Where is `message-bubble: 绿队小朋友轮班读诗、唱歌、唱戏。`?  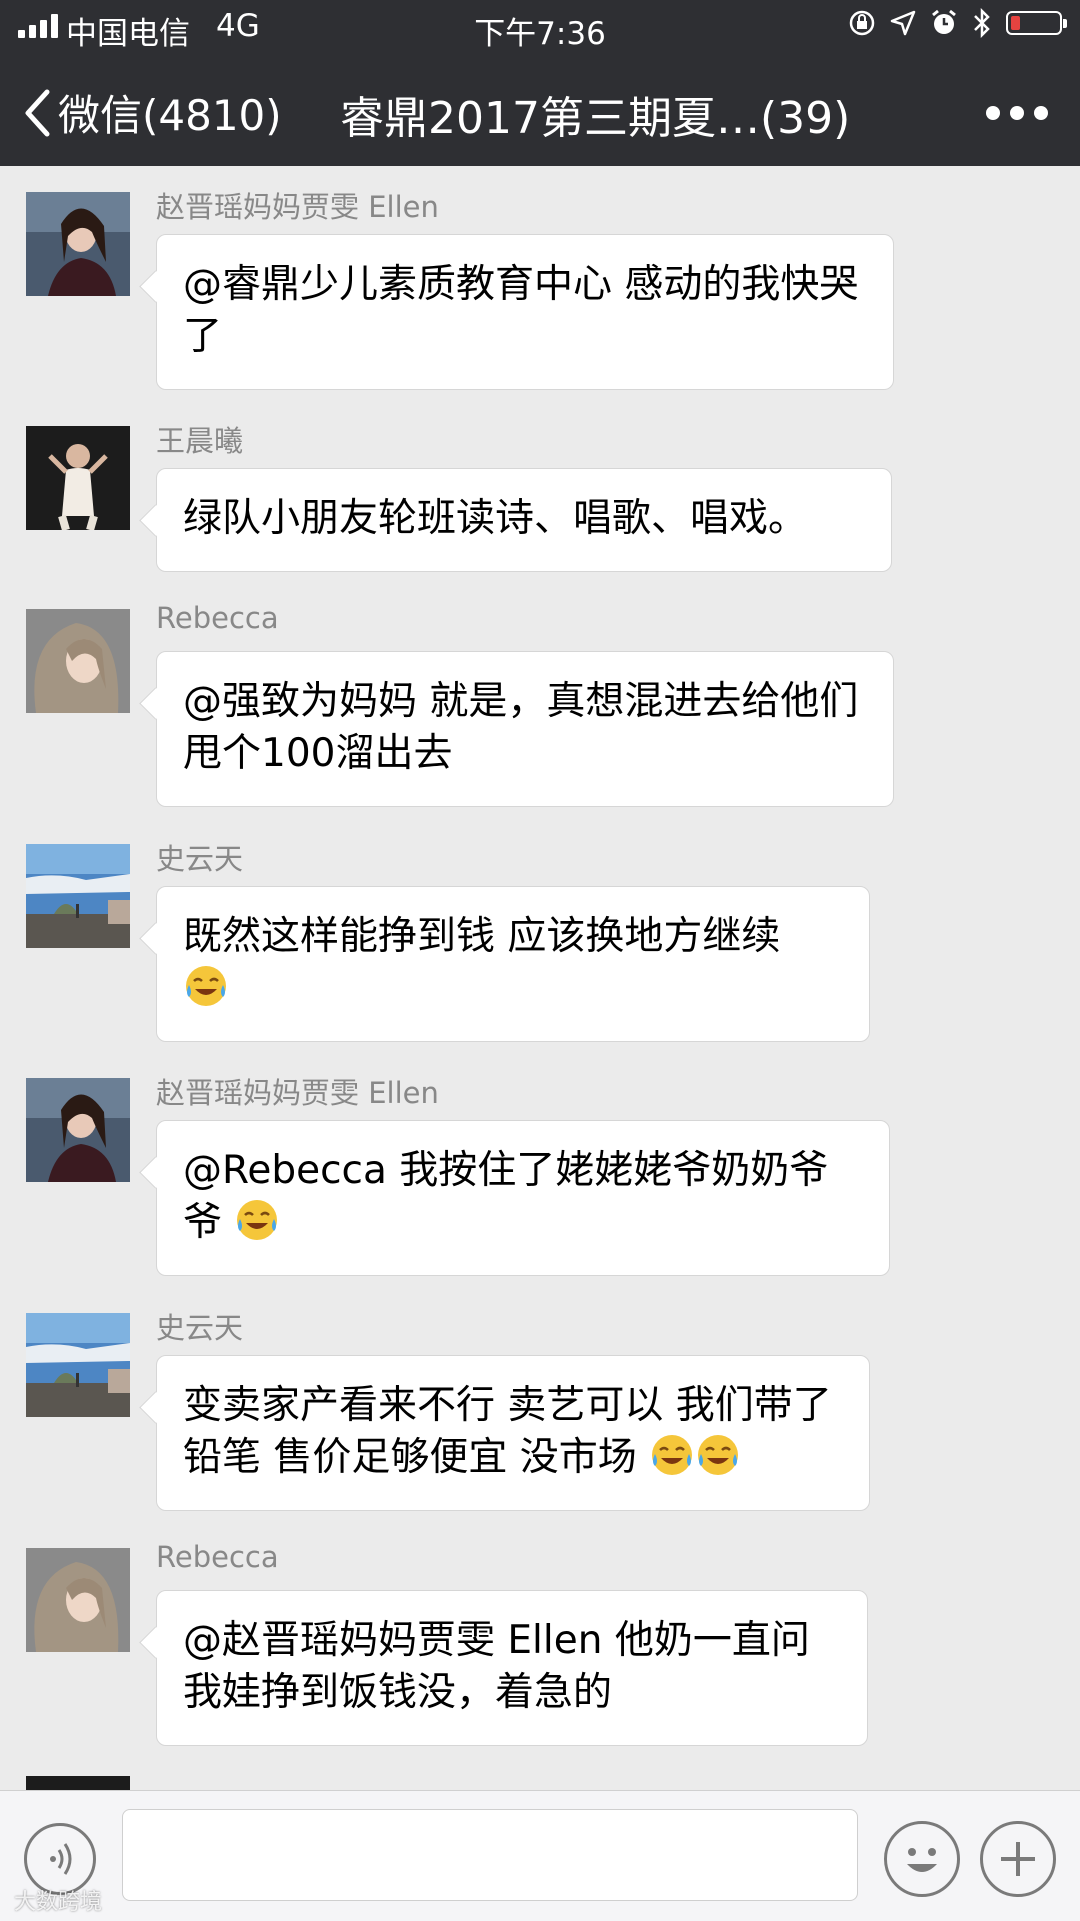 message-bubble: 绿队小朋友轮班读诗、唱歌、唱戏。 is located at coordinates (524, 520).